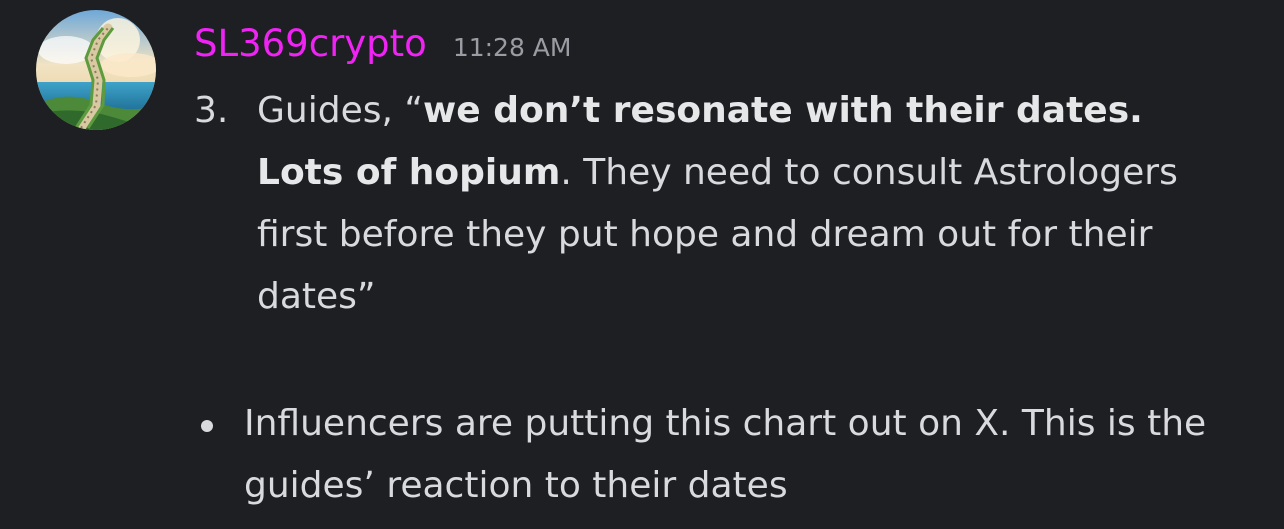  Describe the element at coordinates (310, 43) in the screenshot. I see `username: SL369crypto` at that location.